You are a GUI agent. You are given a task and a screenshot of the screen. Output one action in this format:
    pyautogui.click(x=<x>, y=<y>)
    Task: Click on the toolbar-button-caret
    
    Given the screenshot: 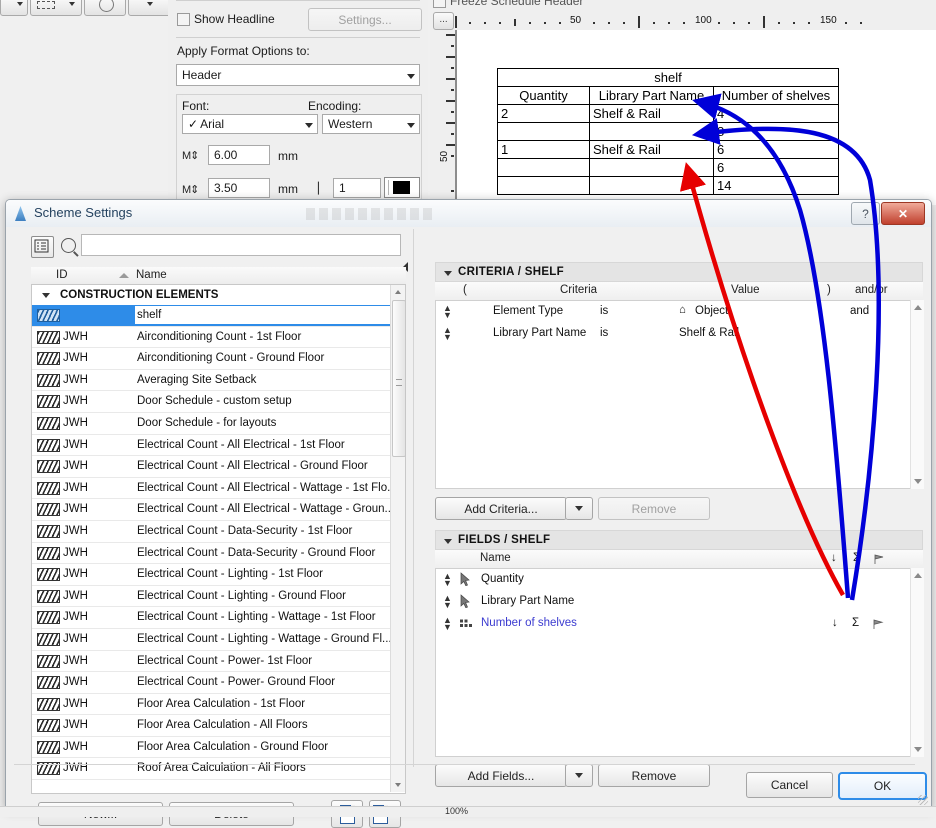 What is the action you would take?
    pyautogui.click(x=150, y=8)
    